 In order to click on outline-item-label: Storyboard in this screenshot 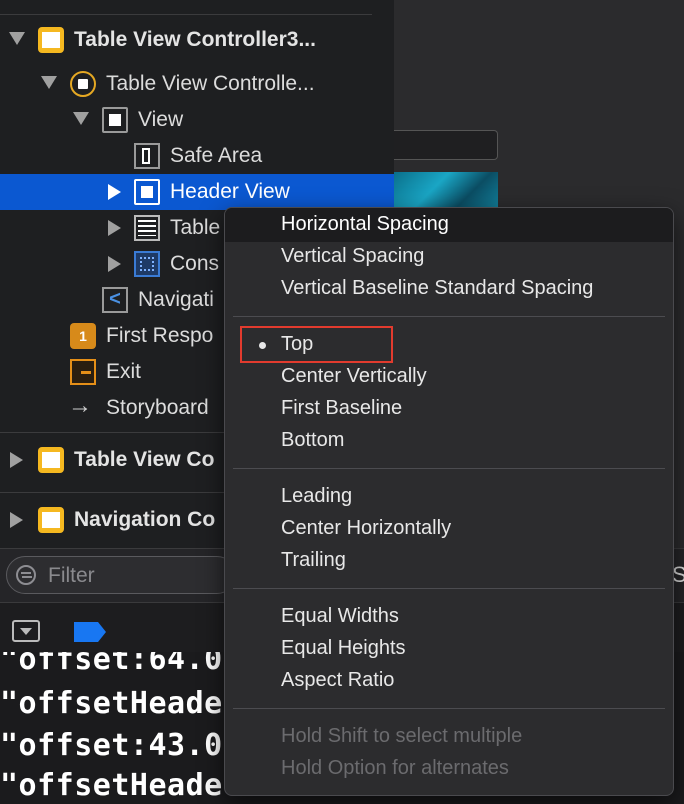, I will do `click(157, 407)`.